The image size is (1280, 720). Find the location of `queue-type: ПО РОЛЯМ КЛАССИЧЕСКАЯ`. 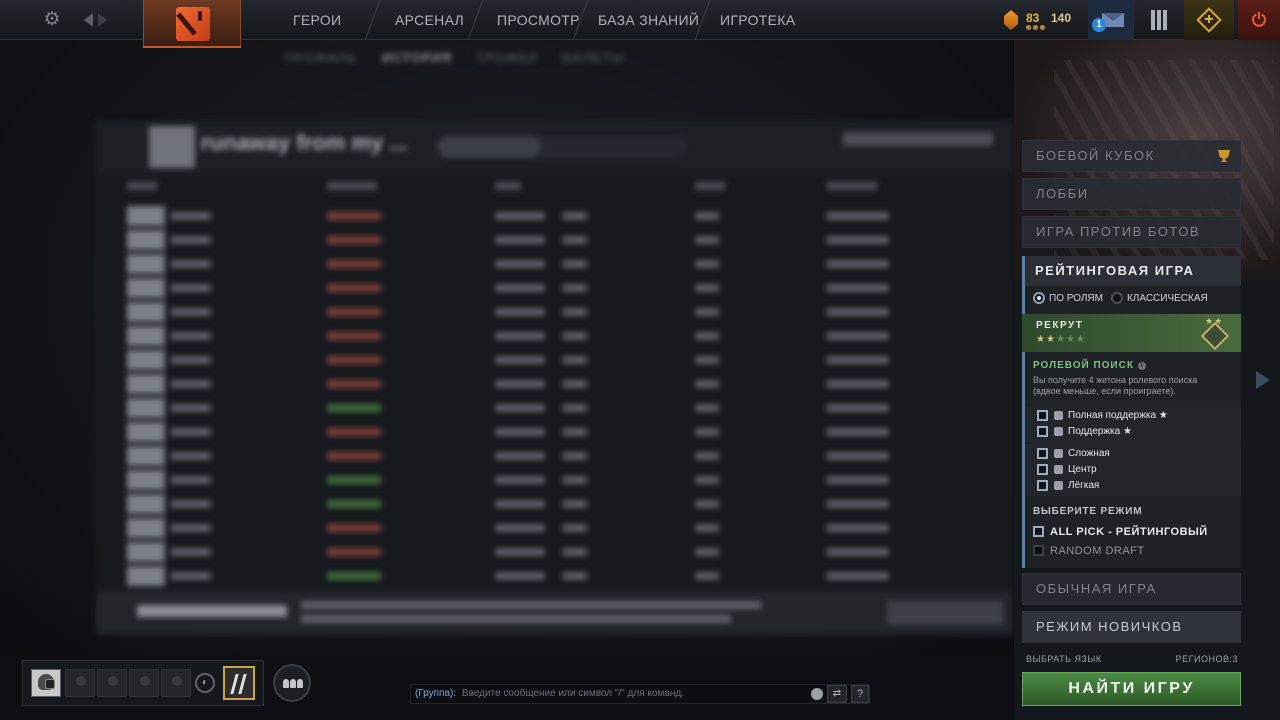

queue-type: ПО РОЛЯМ КЛАССИЧЕСКАЯ is located at coordinates (1120, 298).